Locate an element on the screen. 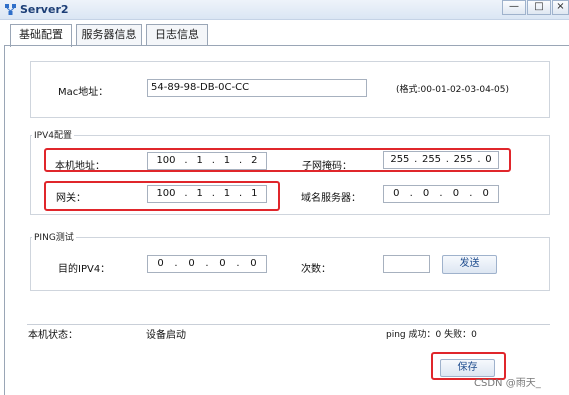 The height and width of the screenshot is (395, 569). ping-target-field: 0. 0. 0. 0 is located at coordinates (207, 264).